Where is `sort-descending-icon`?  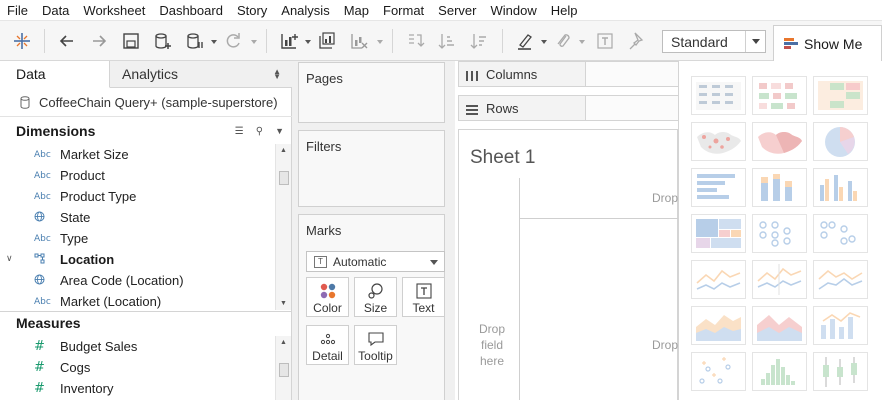 sort-descending-icon is located at coordinates (479, 41).